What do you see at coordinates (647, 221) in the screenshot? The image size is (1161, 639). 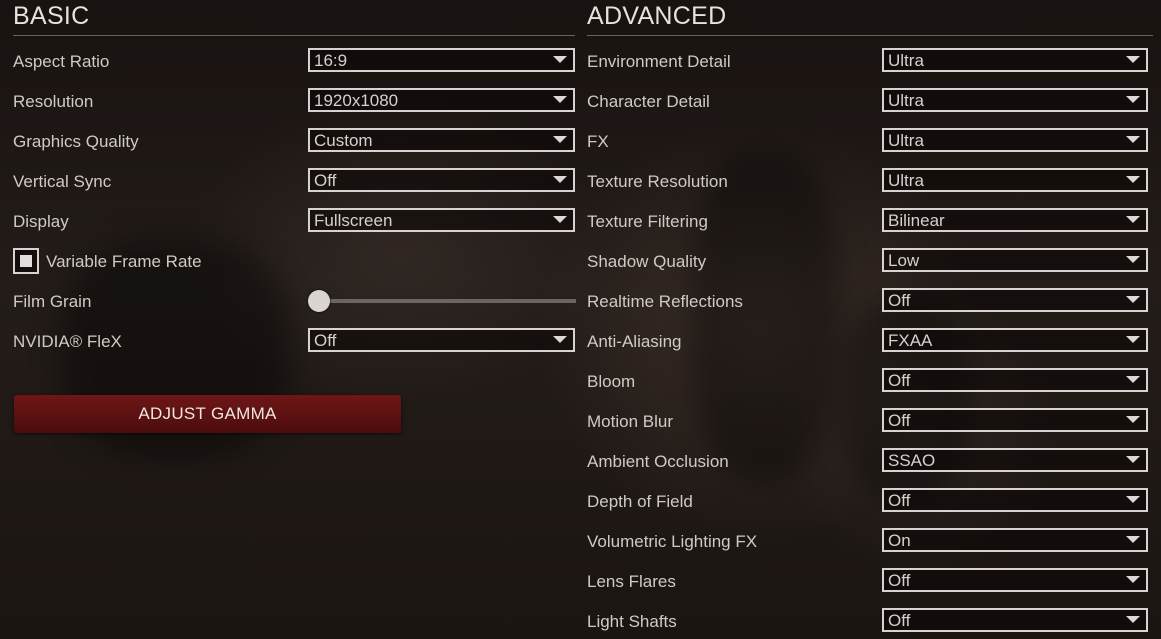 I see `setting-label: Texture Filtering` at bounding box center [647, 221].